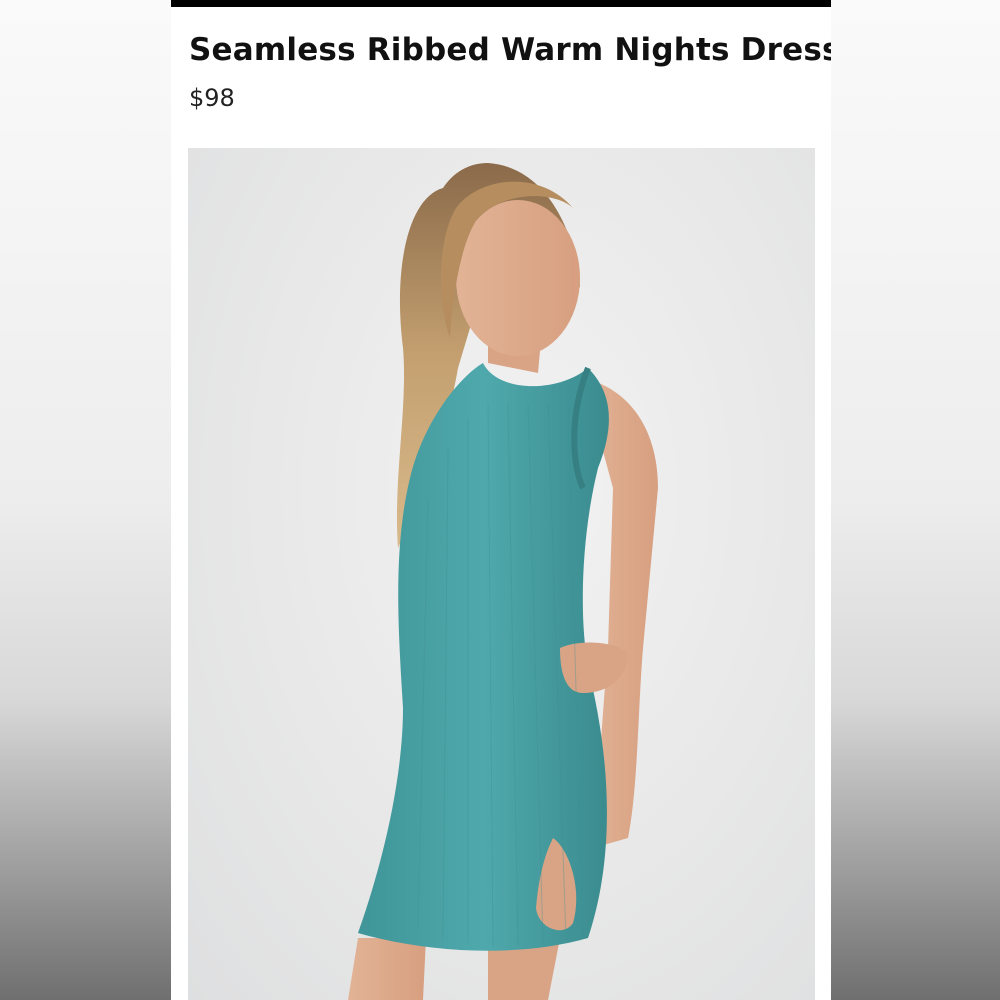  I want to click on product-title: Seamless Ribbed Warm Nights Dress, so click(510, 50).